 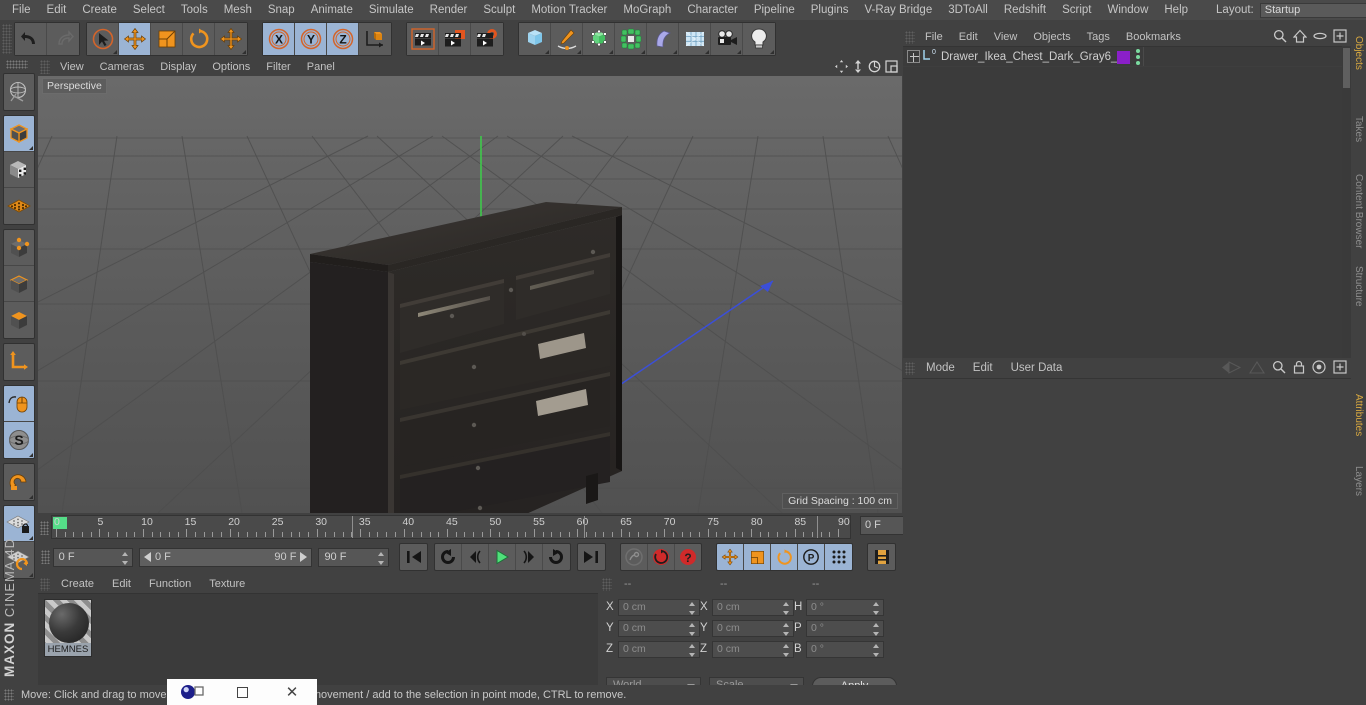 What do you see at coordinates (281, 10) in the screenshot?
I see `menu-snap: Snap` at bounding box center [281, 10].